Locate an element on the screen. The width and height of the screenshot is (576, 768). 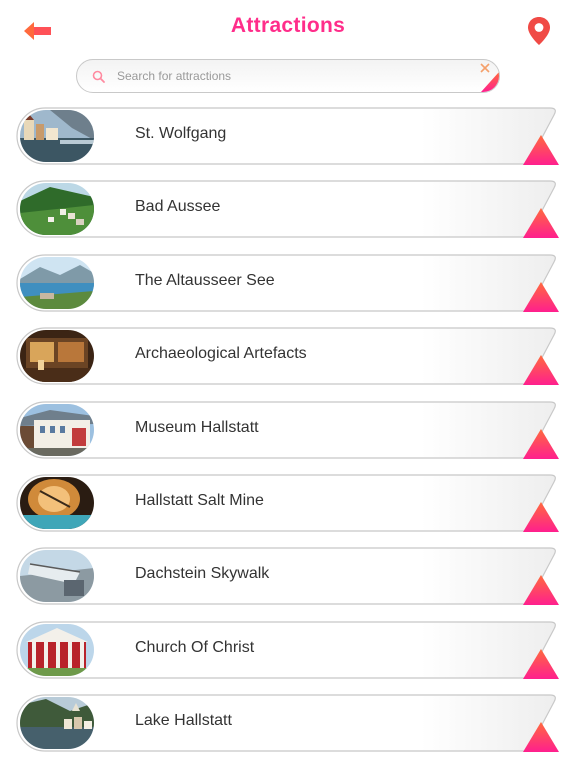
header-bar: Attractions is located at coordinates (288, 29).